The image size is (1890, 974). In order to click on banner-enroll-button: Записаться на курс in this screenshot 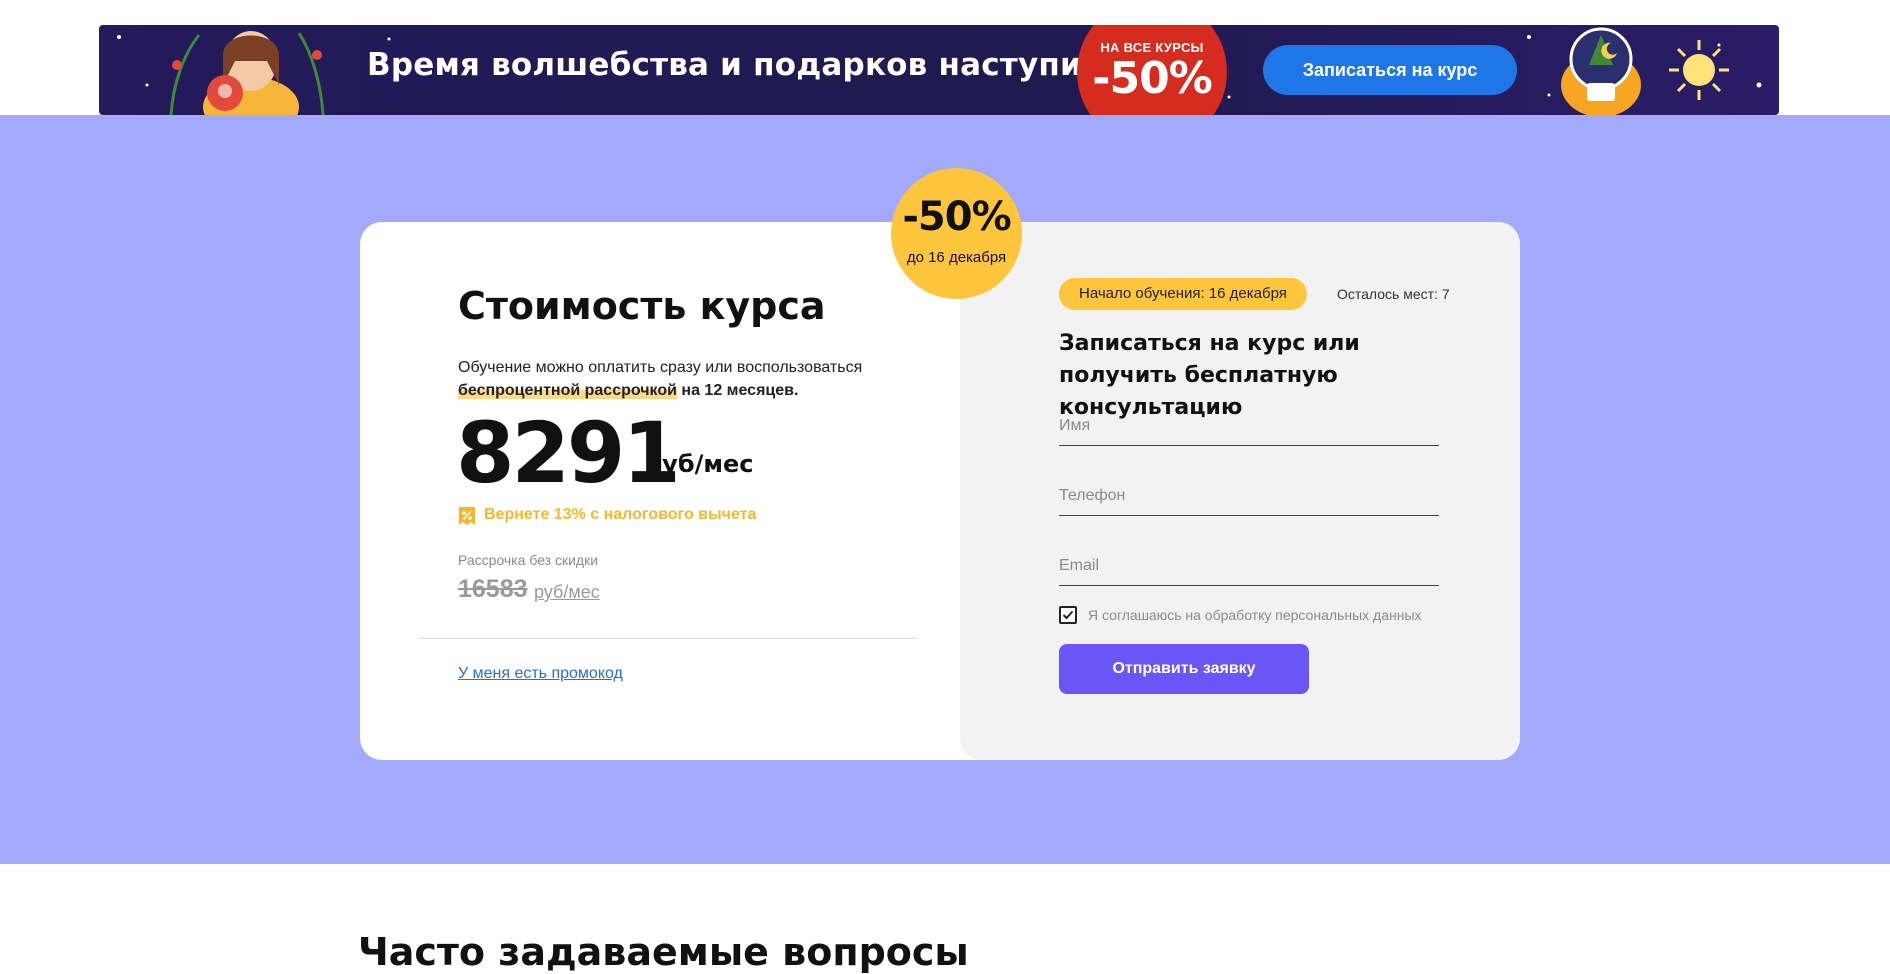, I will do `click(1390, 70)`.